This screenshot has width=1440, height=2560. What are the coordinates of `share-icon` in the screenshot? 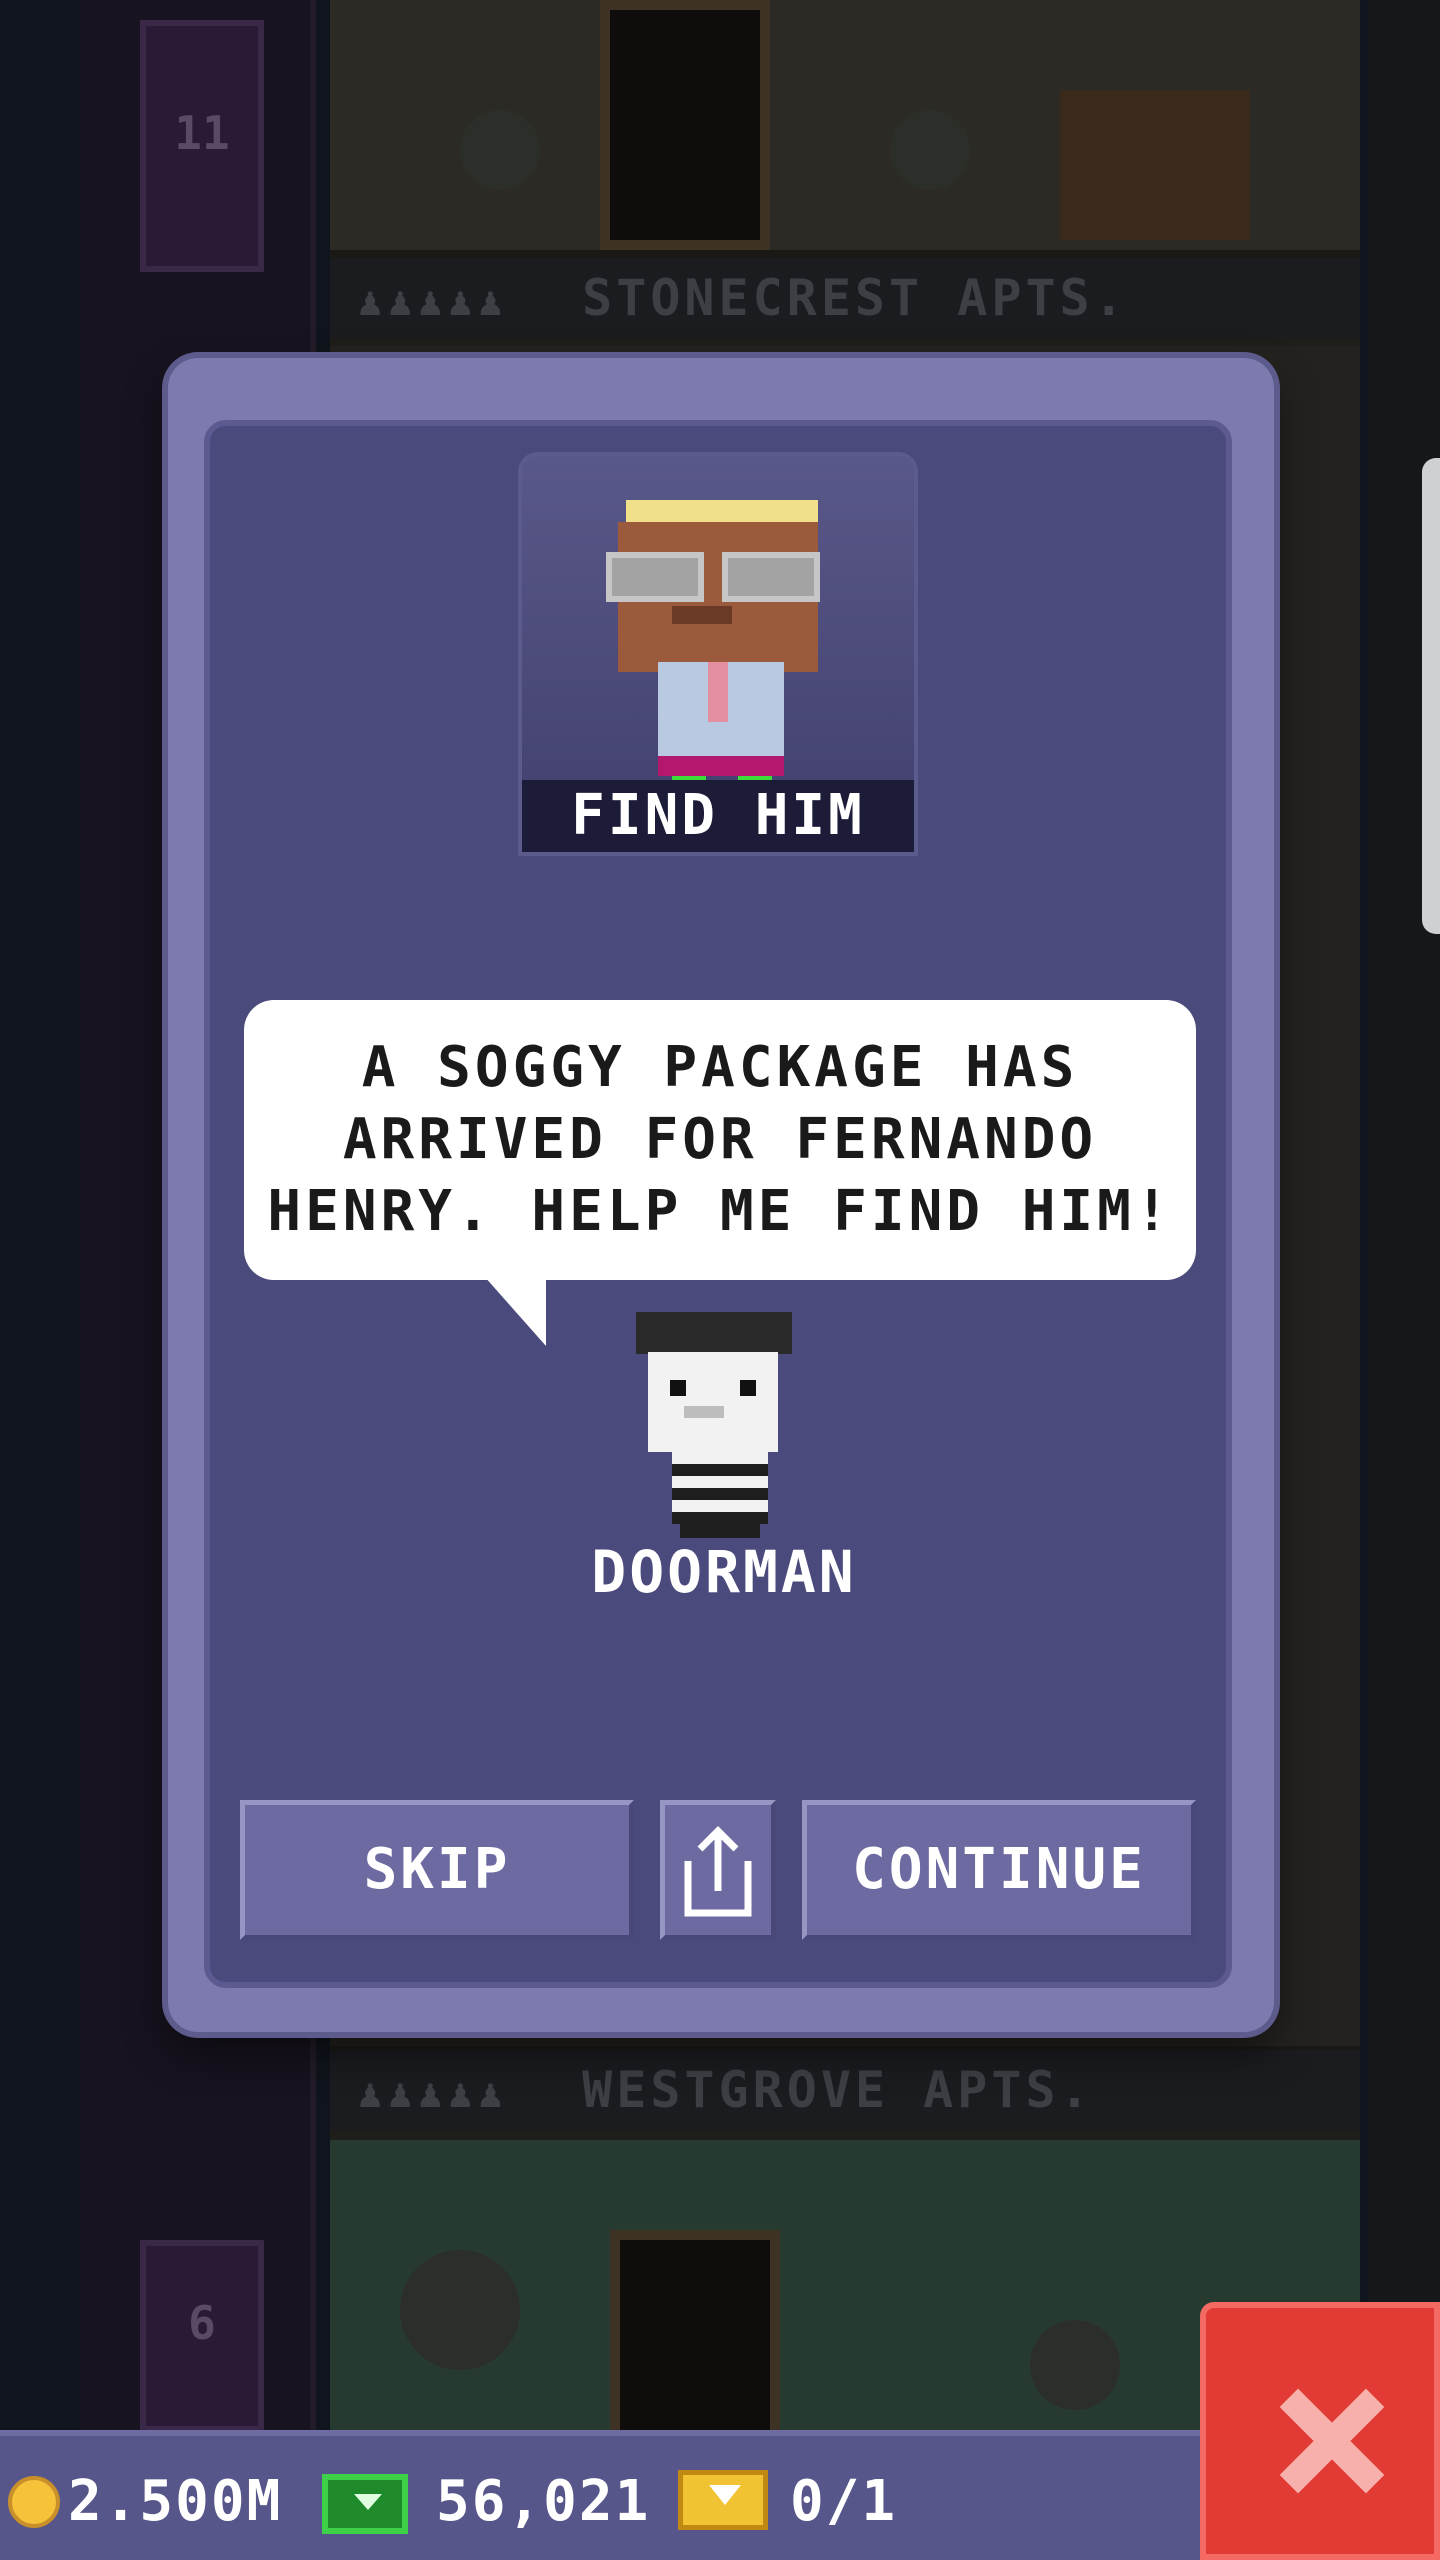 It's located at (718, 1871).